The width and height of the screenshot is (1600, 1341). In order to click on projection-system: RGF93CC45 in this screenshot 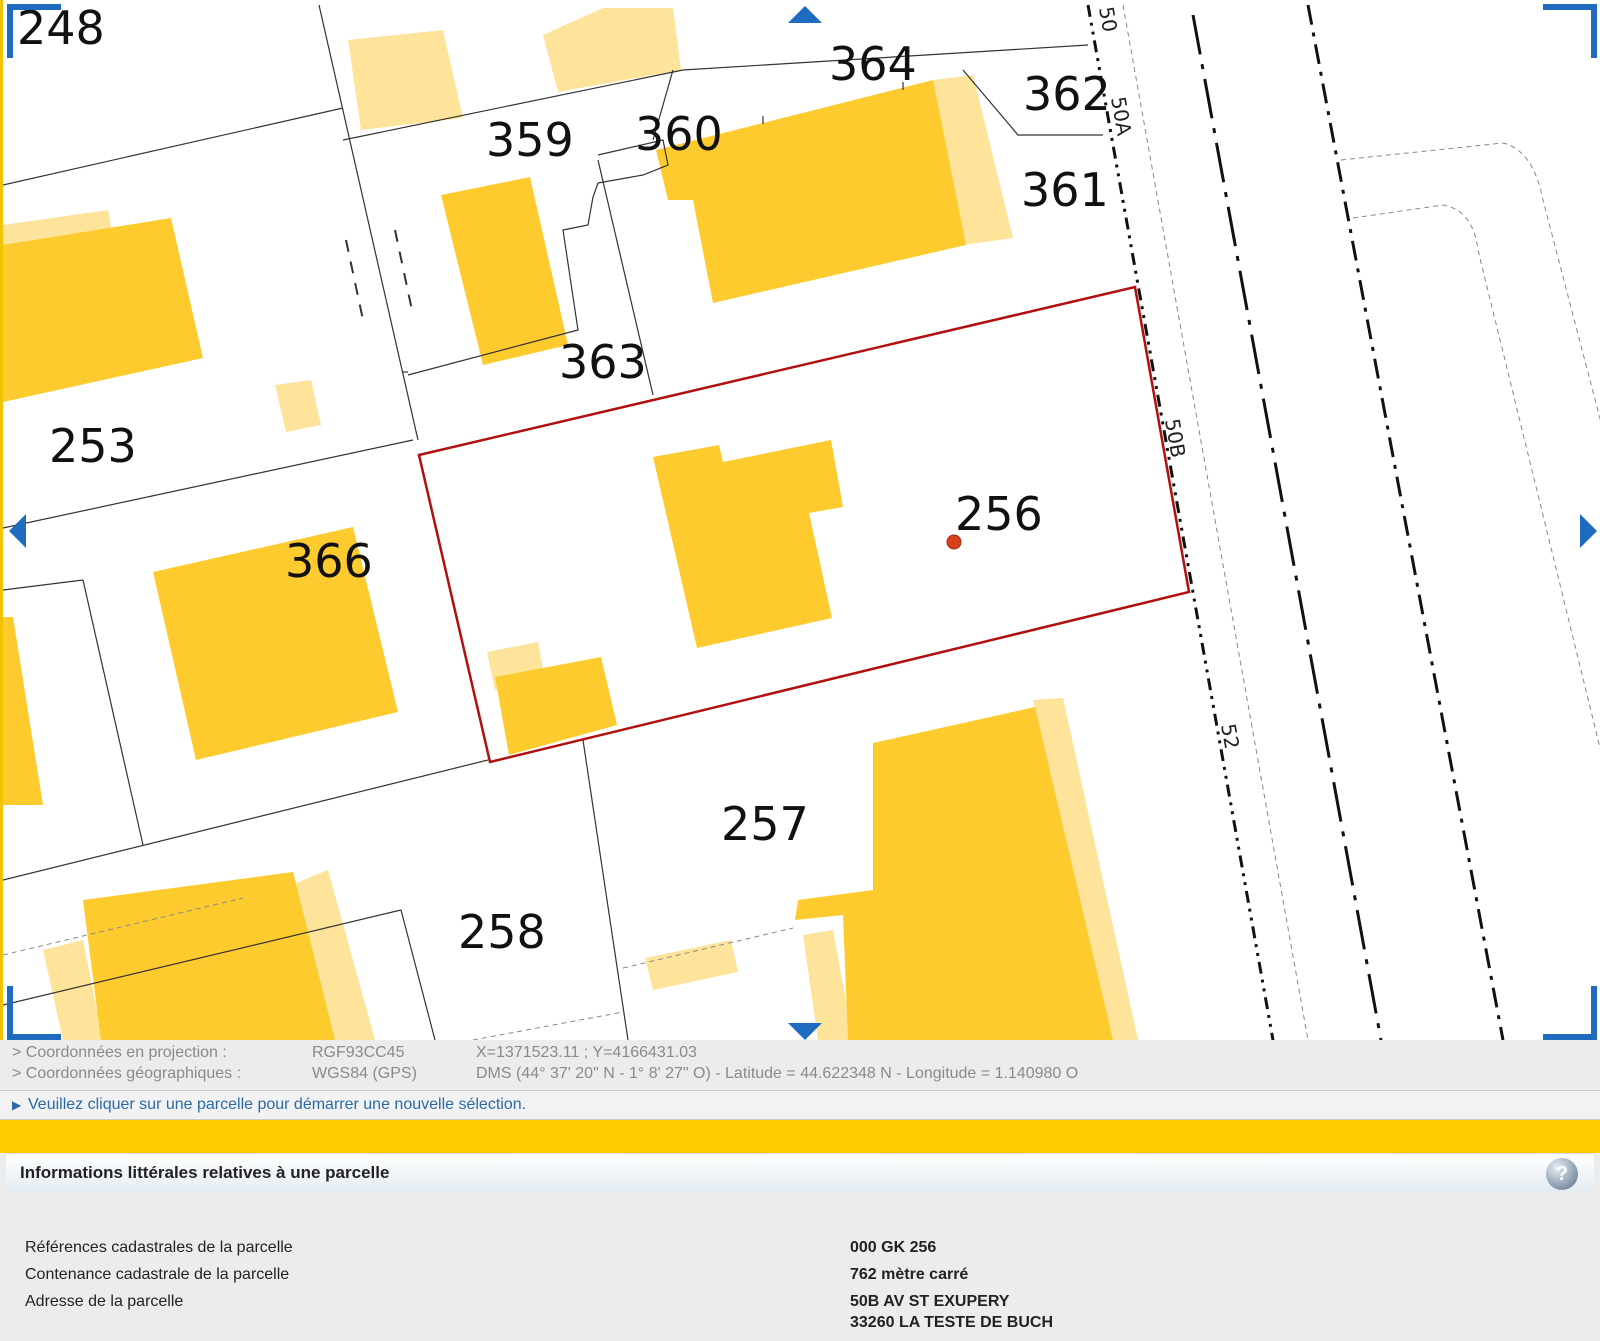, I will do `click(358, 1052)`.